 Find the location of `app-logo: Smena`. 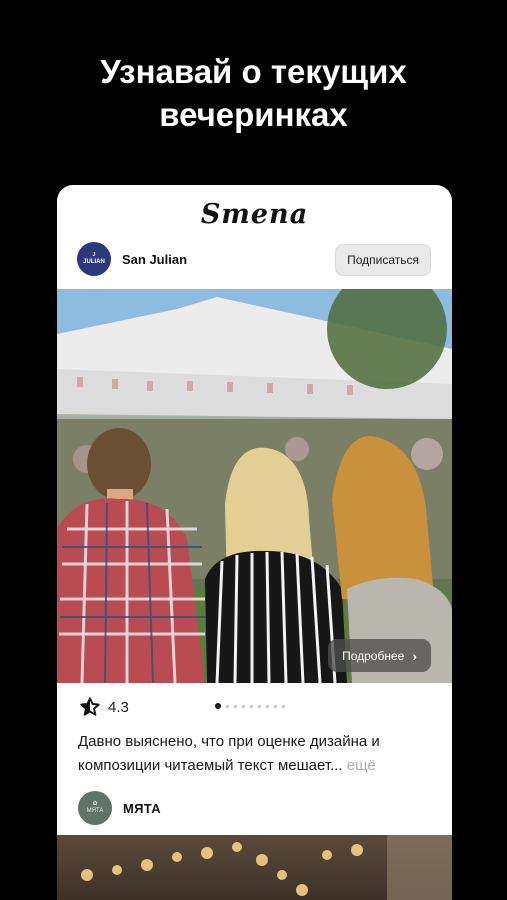

app-logo: Smena is located at coordinates (254, 214).